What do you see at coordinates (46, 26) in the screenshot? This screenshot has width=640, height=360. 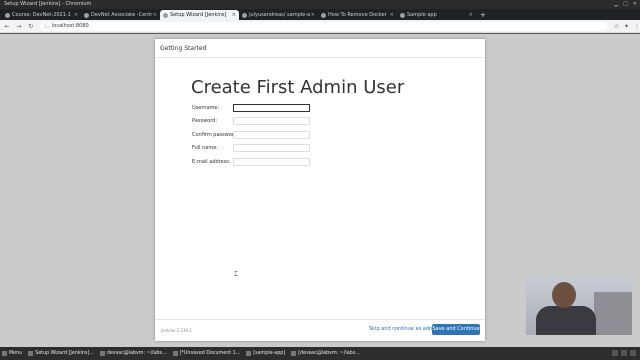 I see `site-info-icon: ⓘ` at bounding box center [46, 26].